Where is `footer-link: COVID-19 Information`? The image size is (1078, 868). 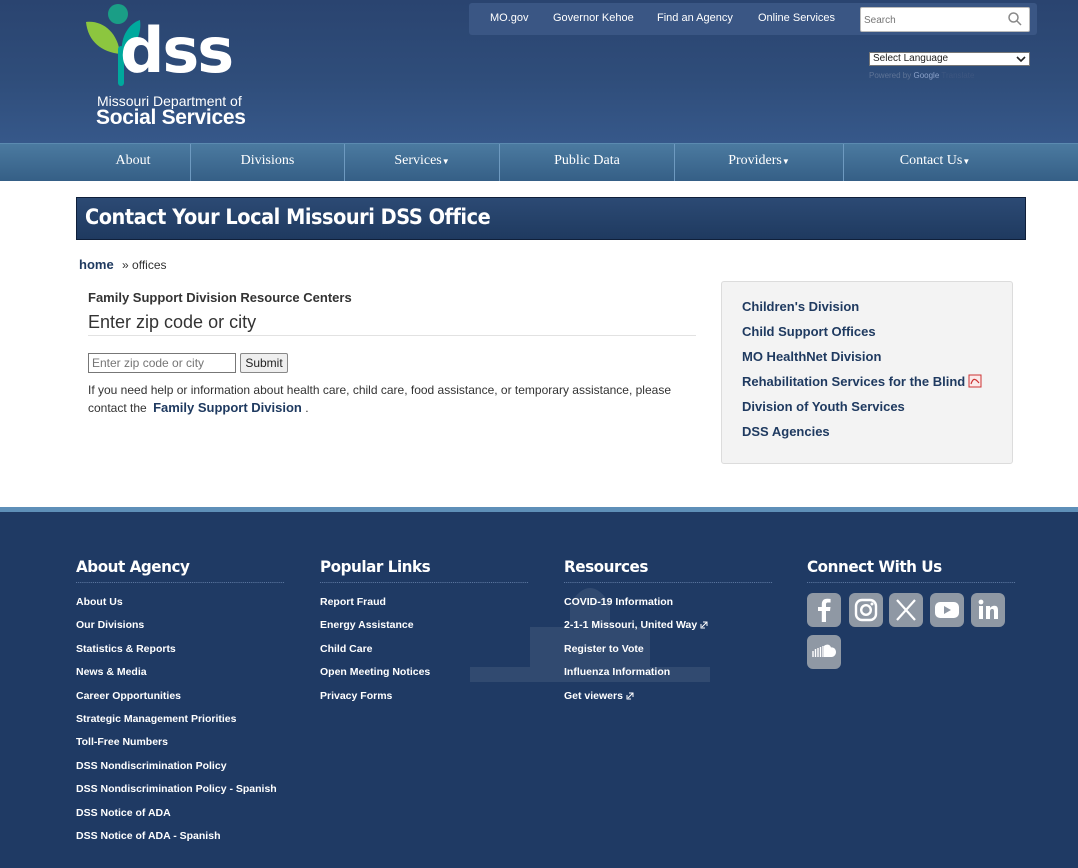 footer-link: COVID-19 Information is located at coordinates (673, 607).